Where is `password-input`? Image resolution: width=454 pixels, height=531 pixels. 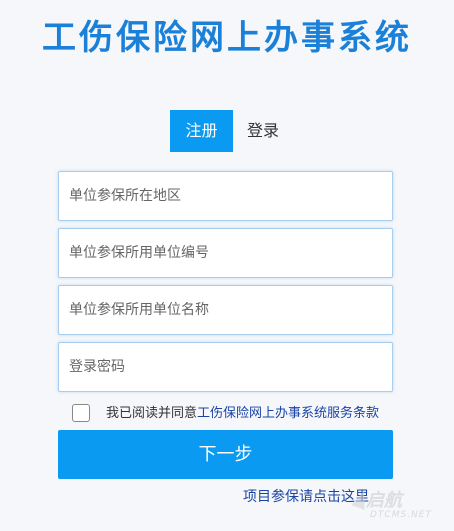
password-input is located at coordinates (225, 367).